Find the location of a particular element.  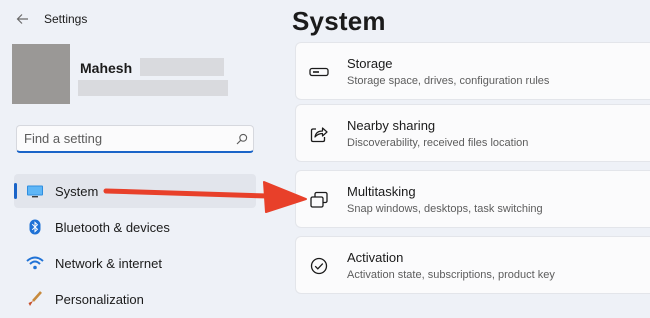

activation-icon is located at coordinates (319, 266).